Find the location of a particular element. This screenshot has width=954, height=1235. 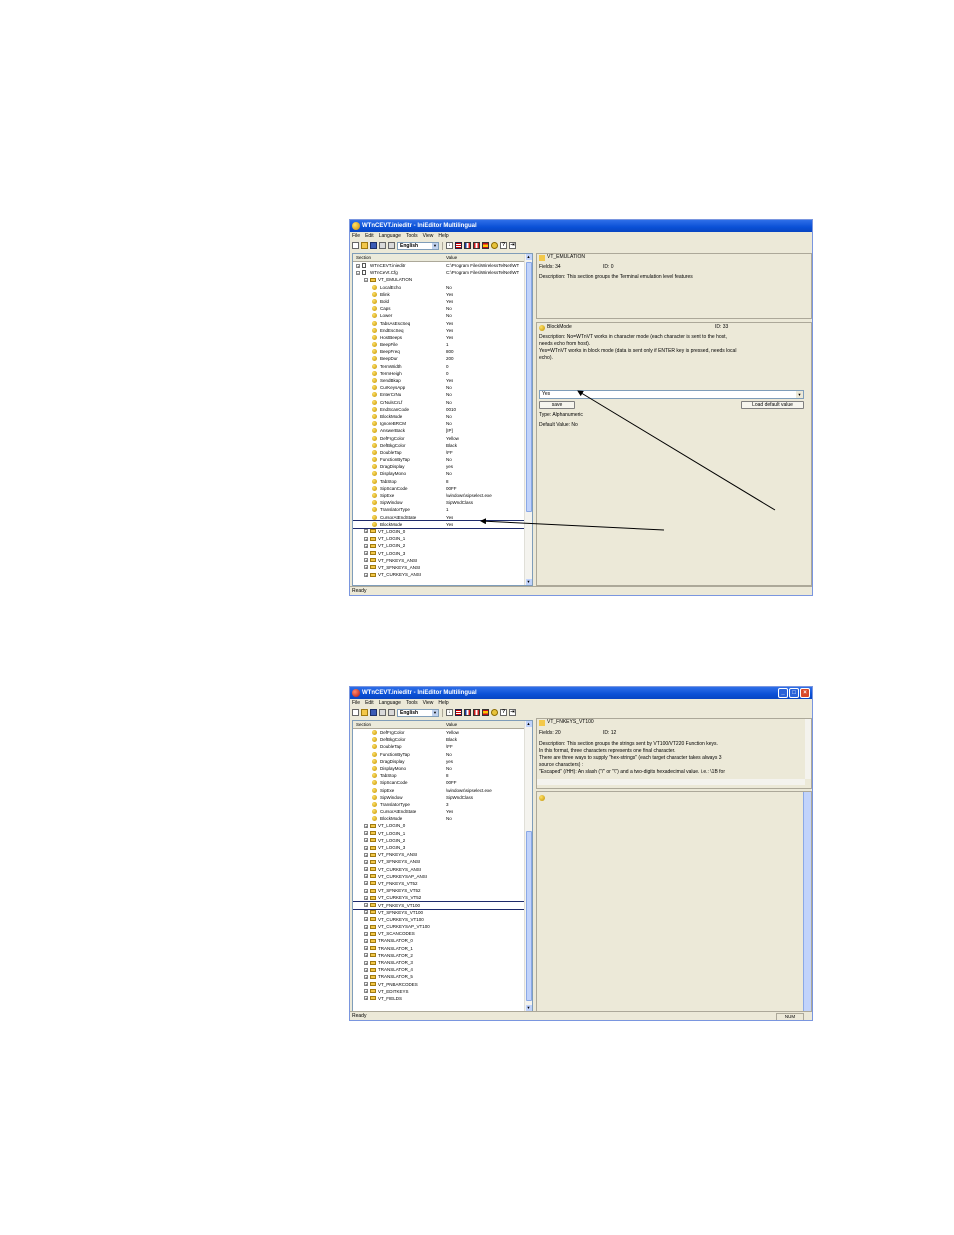

tree-key-row: EndScanCode 0010 is located at coordinates (439, 409).